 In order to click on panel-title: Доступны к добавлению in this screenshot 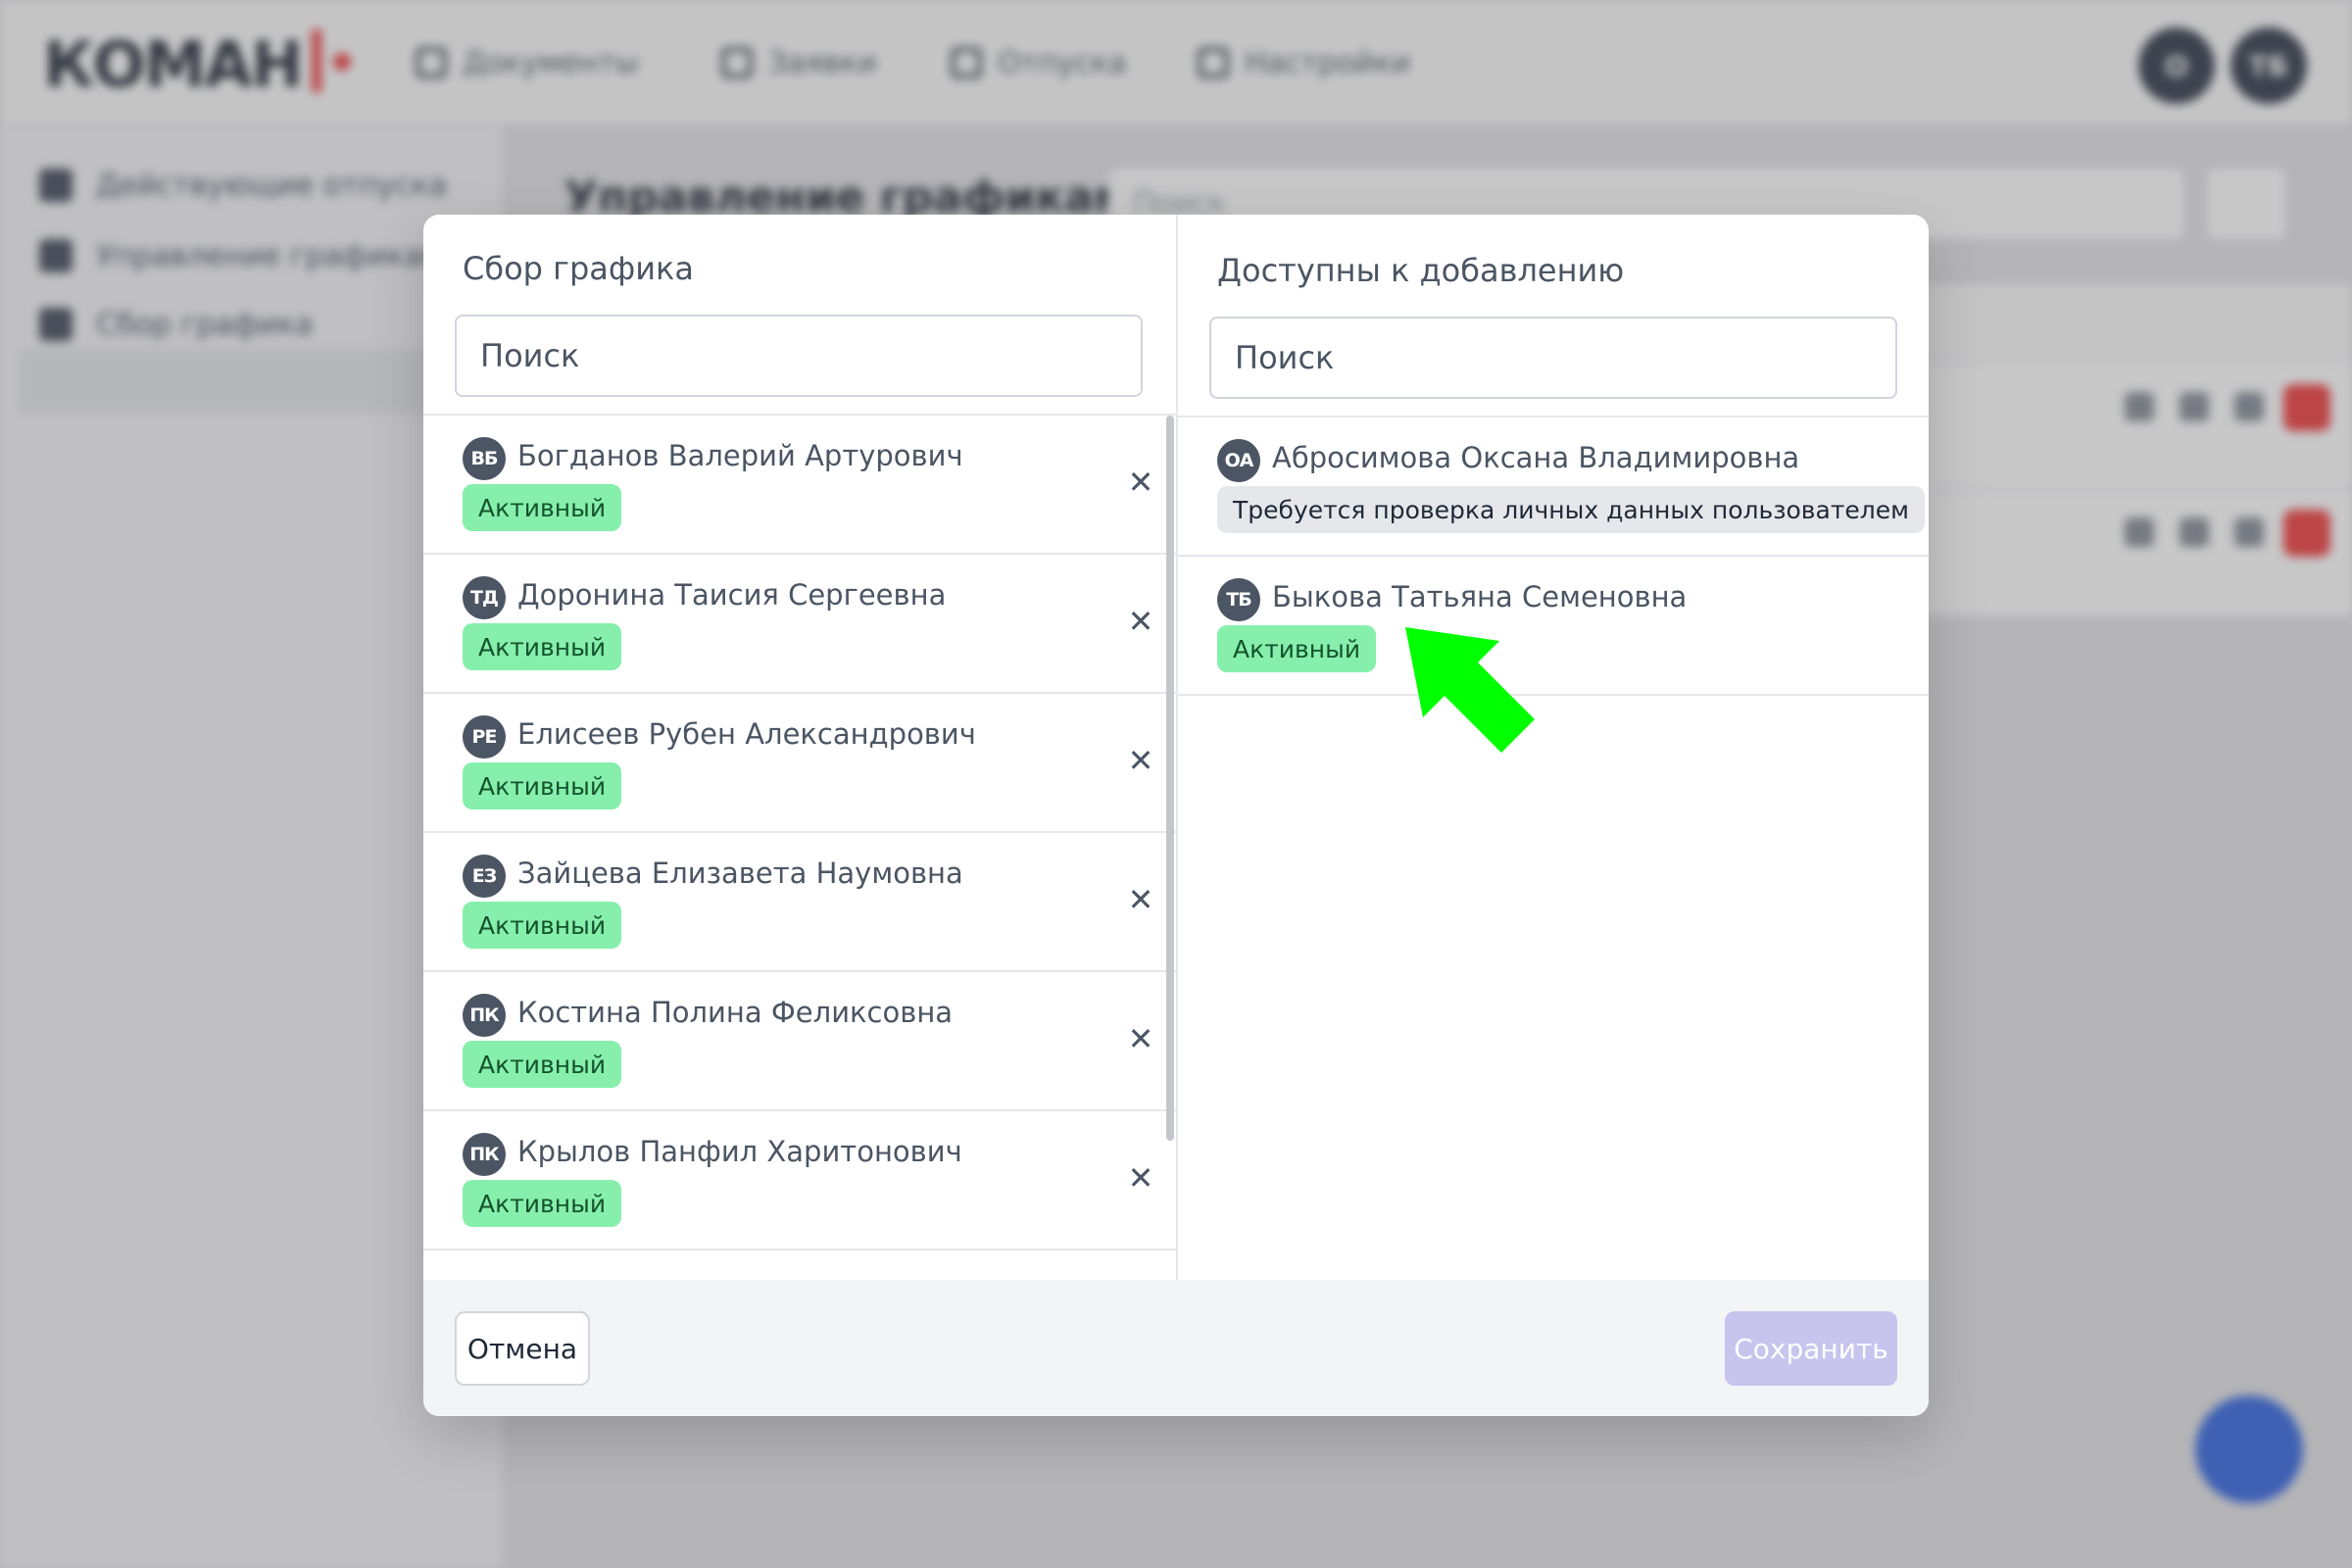, I will do `click(1421, 270)`.